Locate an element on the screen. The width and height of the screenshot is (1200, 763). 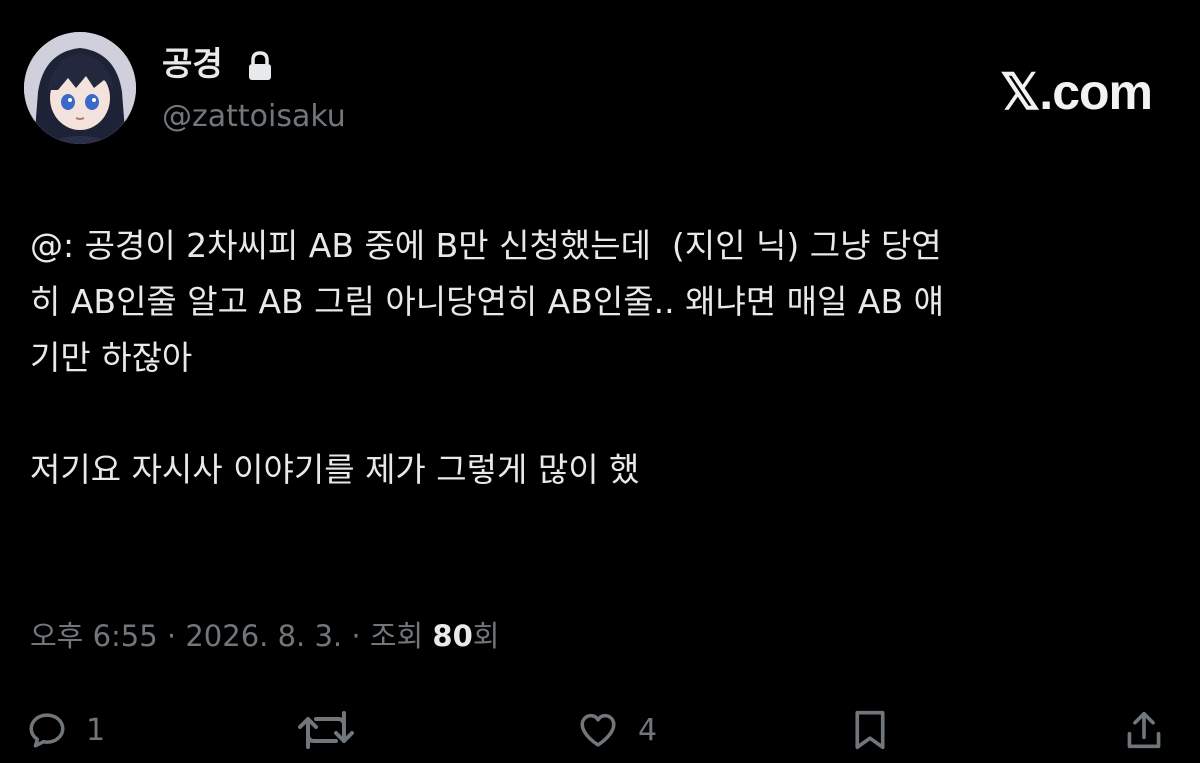
avatar is located at coordinates (80, 88).